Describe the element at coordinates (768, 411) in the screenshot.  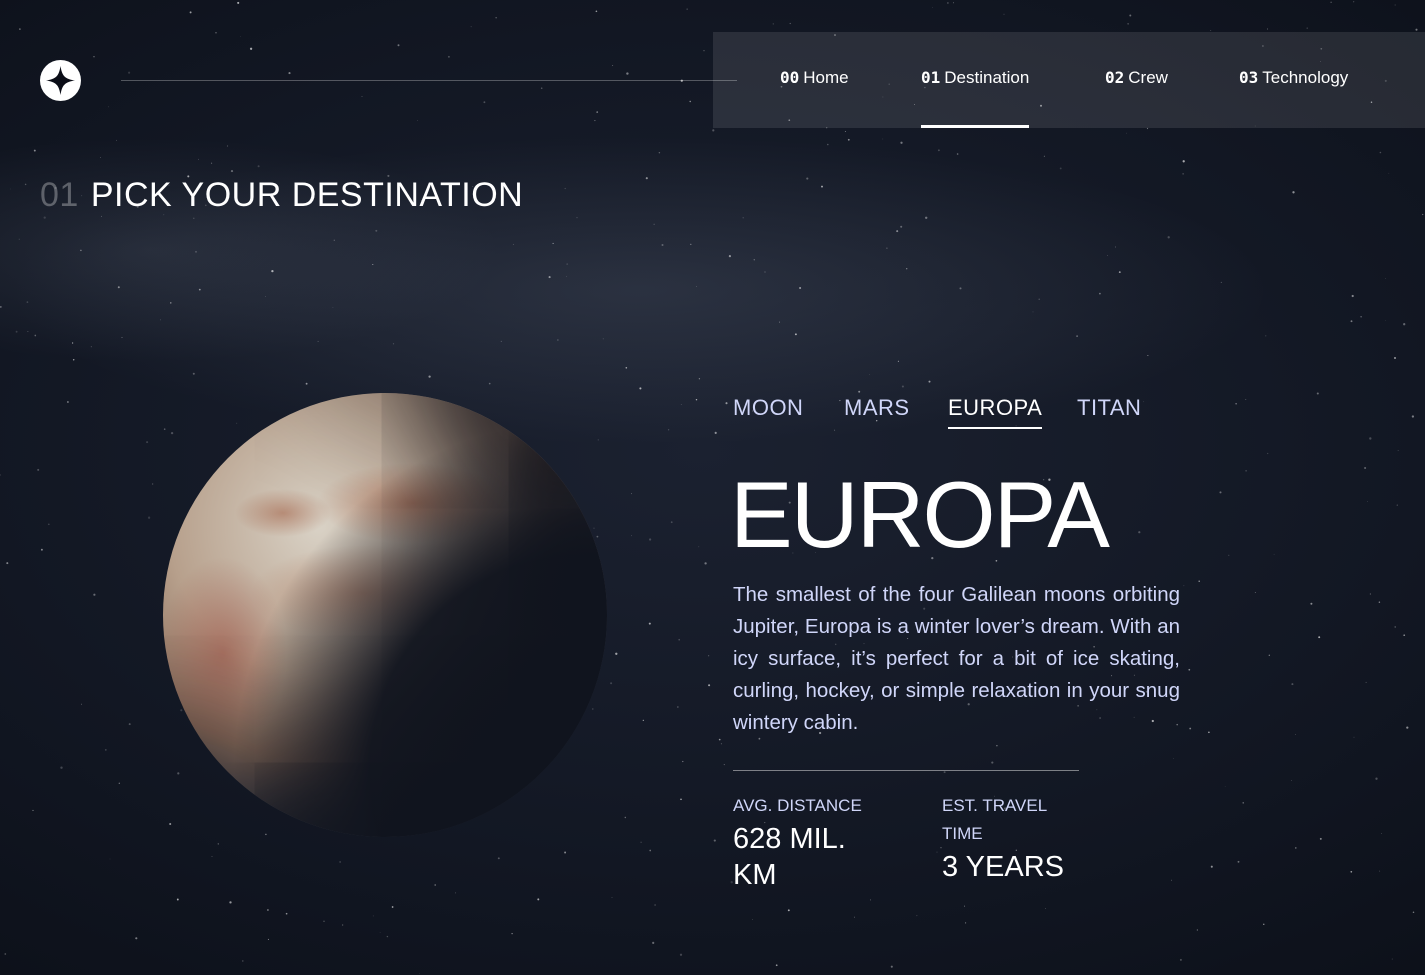
I see `tab-moon: MOON` at that location.